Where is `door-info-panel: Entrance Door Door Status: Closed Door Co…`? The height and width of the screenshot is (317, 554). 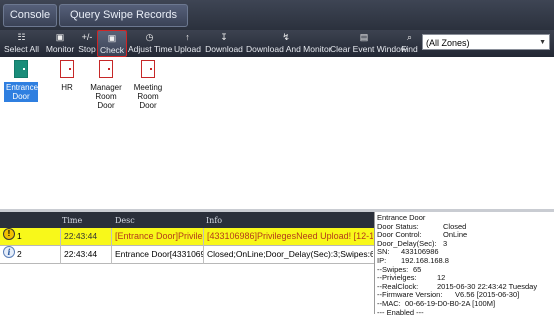
door-info-panel: Entrance Door Door Status: Closed Door Co… is located at coordinates (464, 264).